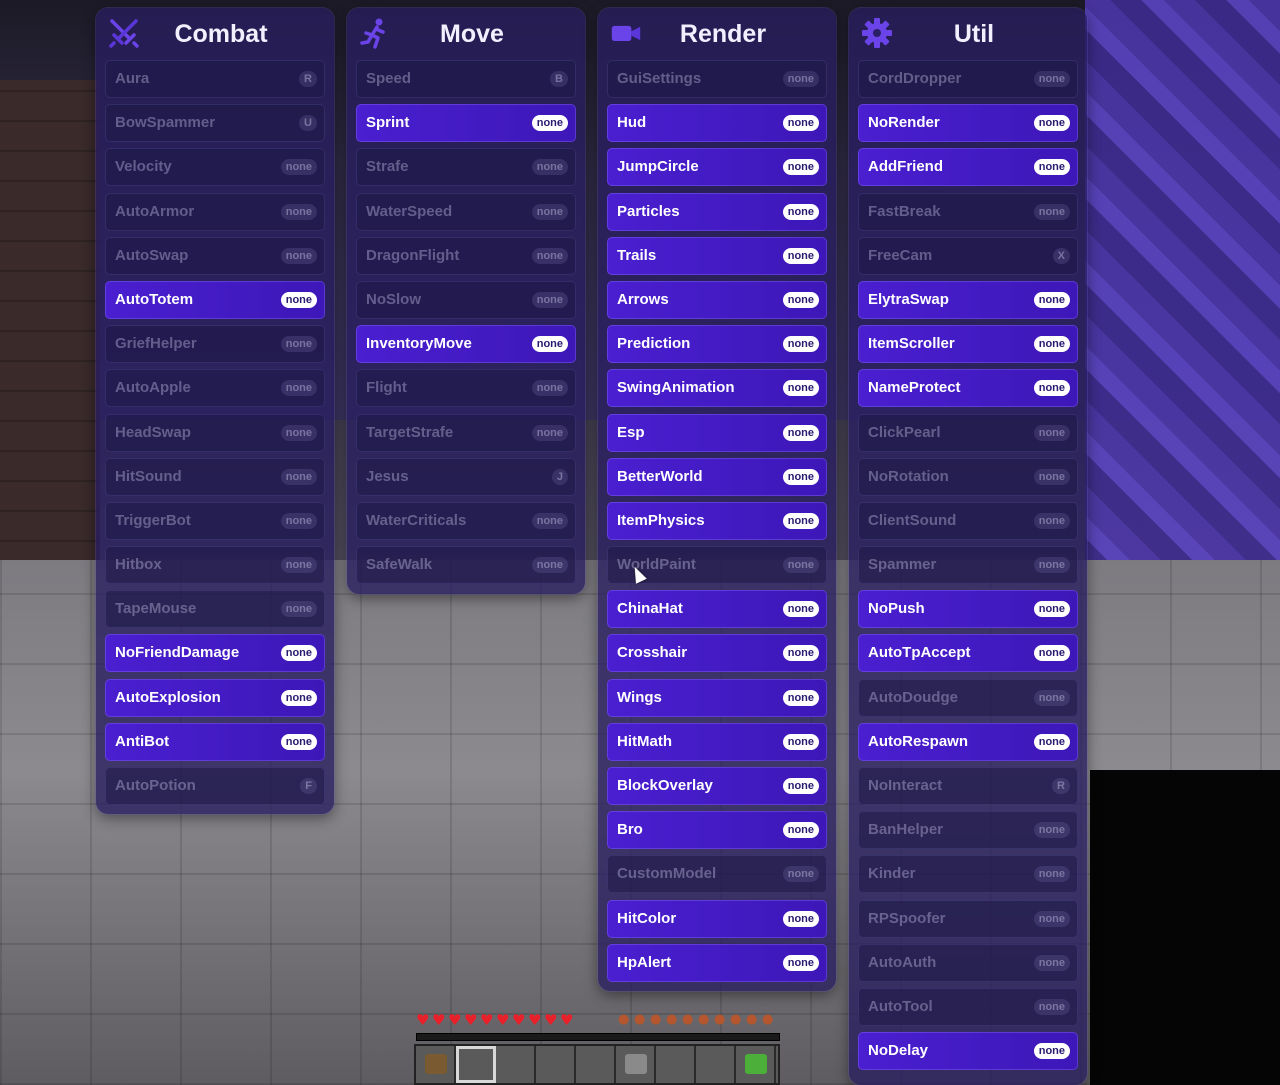 The height and width of the screenshot is (1085, 1280). What do you see at coordinates (308, 79) in the screenshot?
I see `keybind-badge: R` at bounding box center [308, 79].